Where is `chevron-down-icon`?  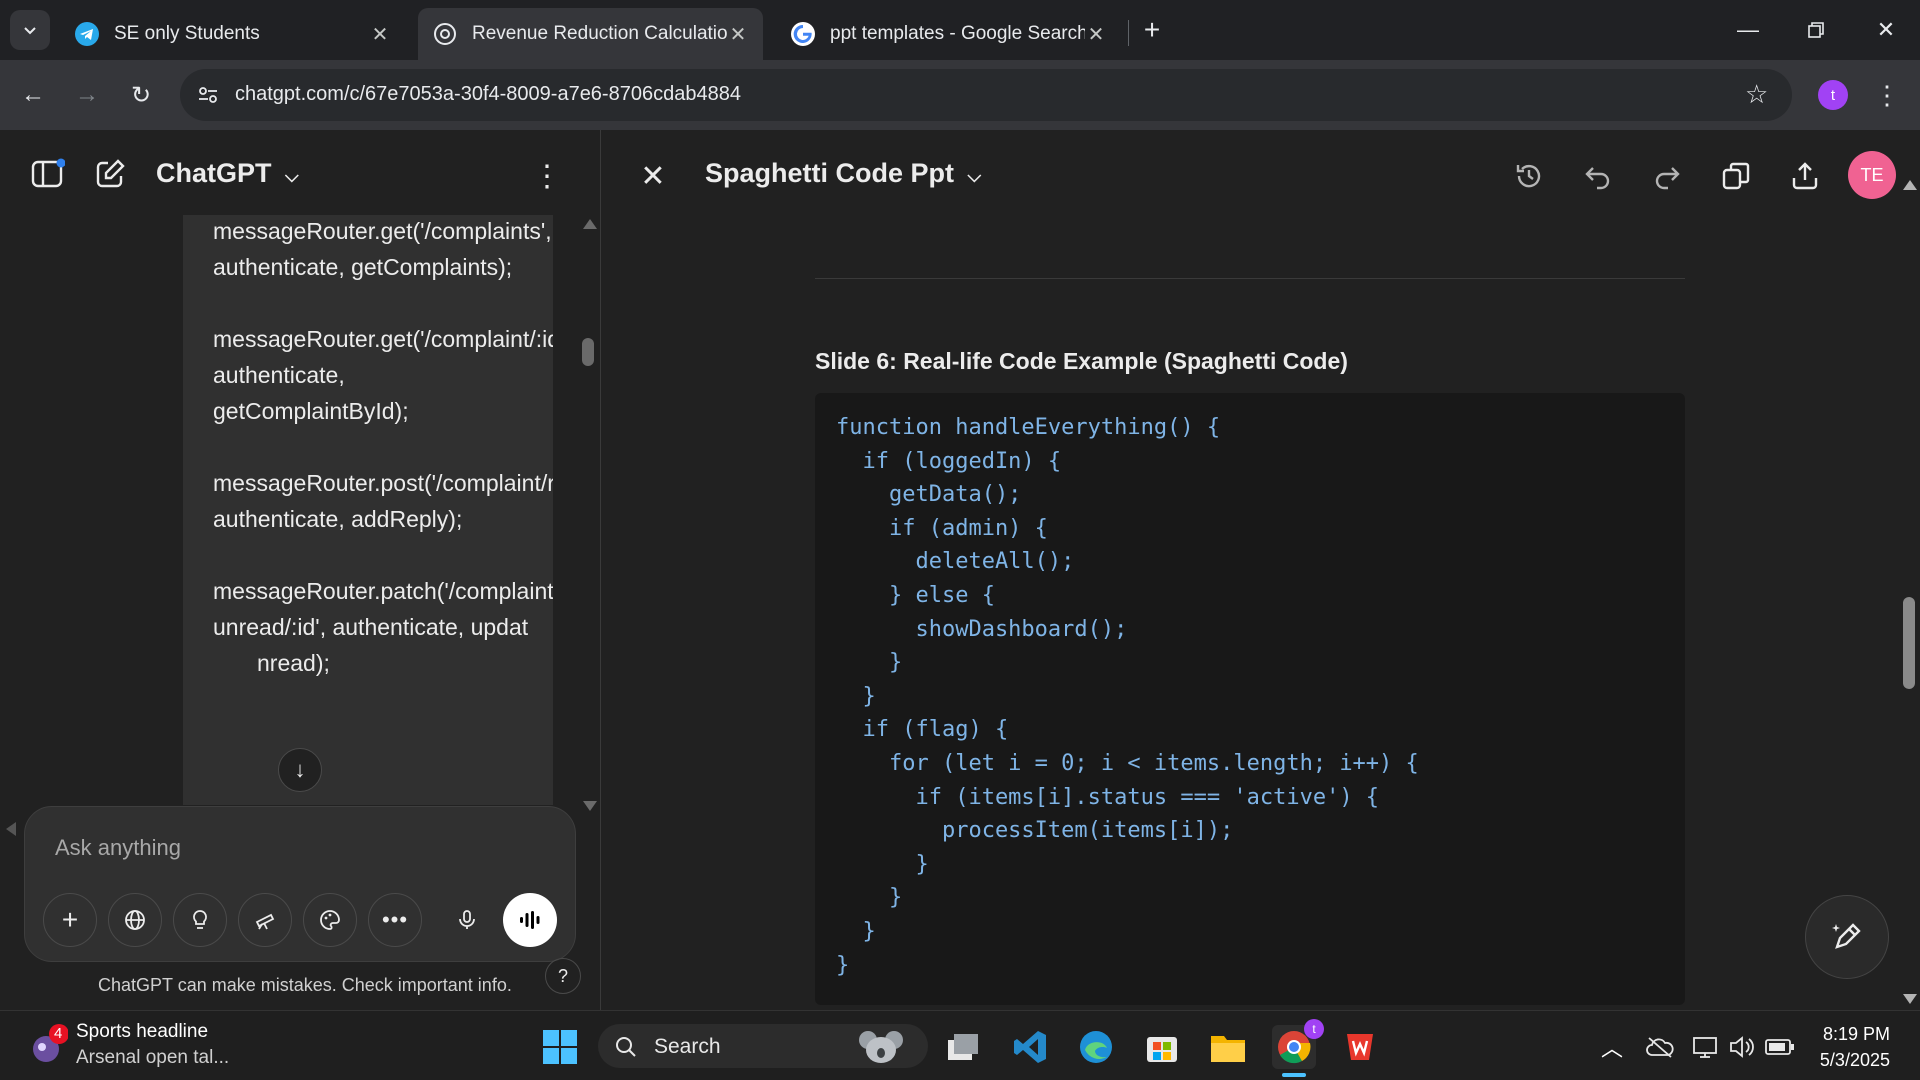
chevron-down-icon is located at coordinates (30, 31).